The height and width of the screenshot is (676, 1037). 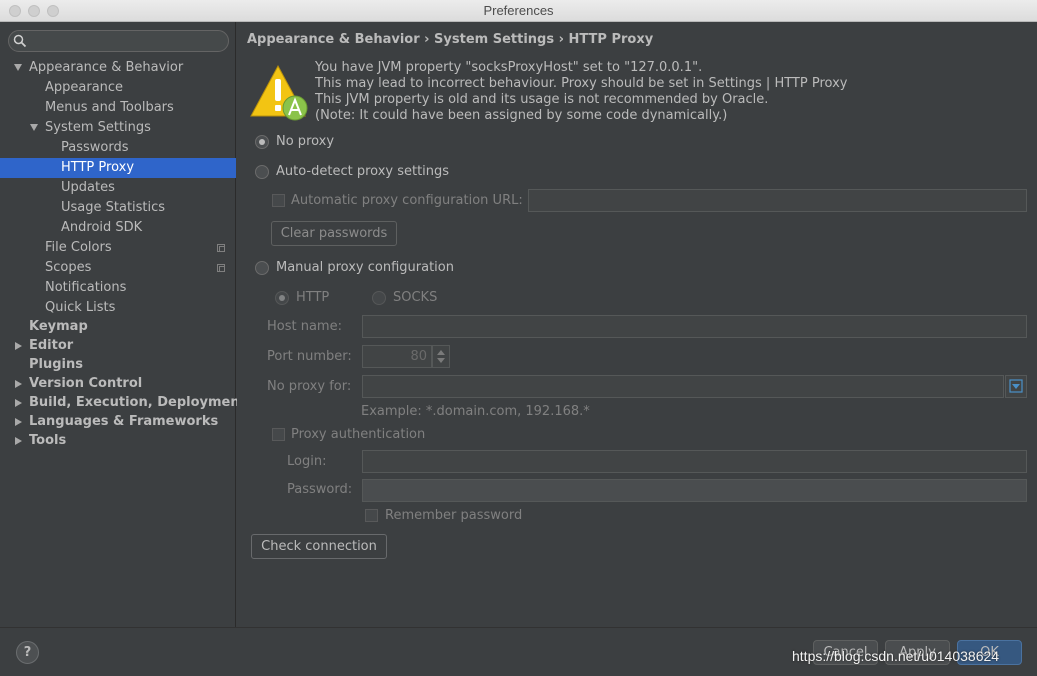 I want to click on http-radio, so click(x=282, y=298).